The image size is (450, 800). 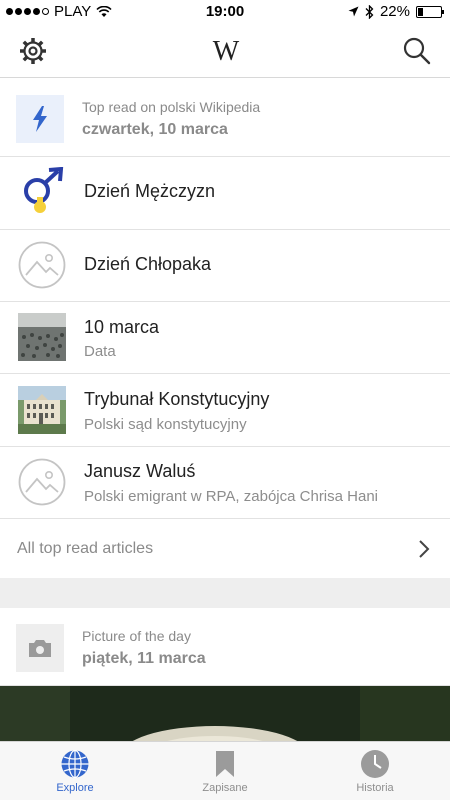 What do you see at coordinates (225, 337) in the screenshot?
I see `article-row-10-marca: 10 marca Data` at bounding box center [225, 337].